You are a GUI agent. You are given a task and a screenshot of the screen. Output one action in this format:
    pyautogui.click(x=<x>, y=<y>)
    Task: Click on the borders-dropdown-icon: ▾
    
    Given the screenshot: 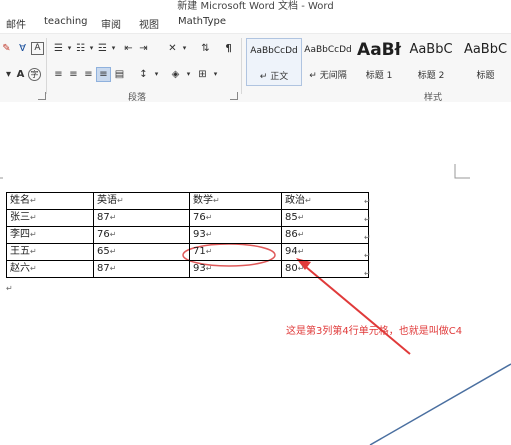 What is the action you would take?
    pyautogui.click(x=215, y=74)
    